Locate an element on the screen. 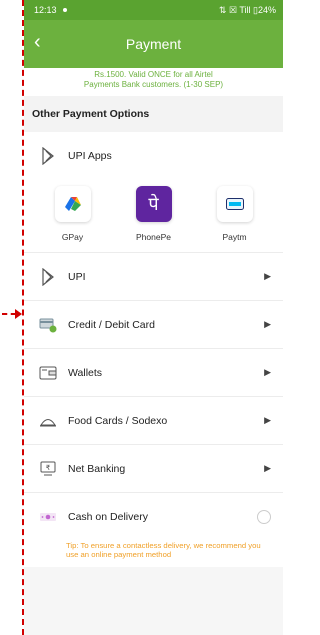 Image resolution: width=320 pixels, height=635 pixels. upi-apps-header: UPI Apps is located at coordinates (153, 156).